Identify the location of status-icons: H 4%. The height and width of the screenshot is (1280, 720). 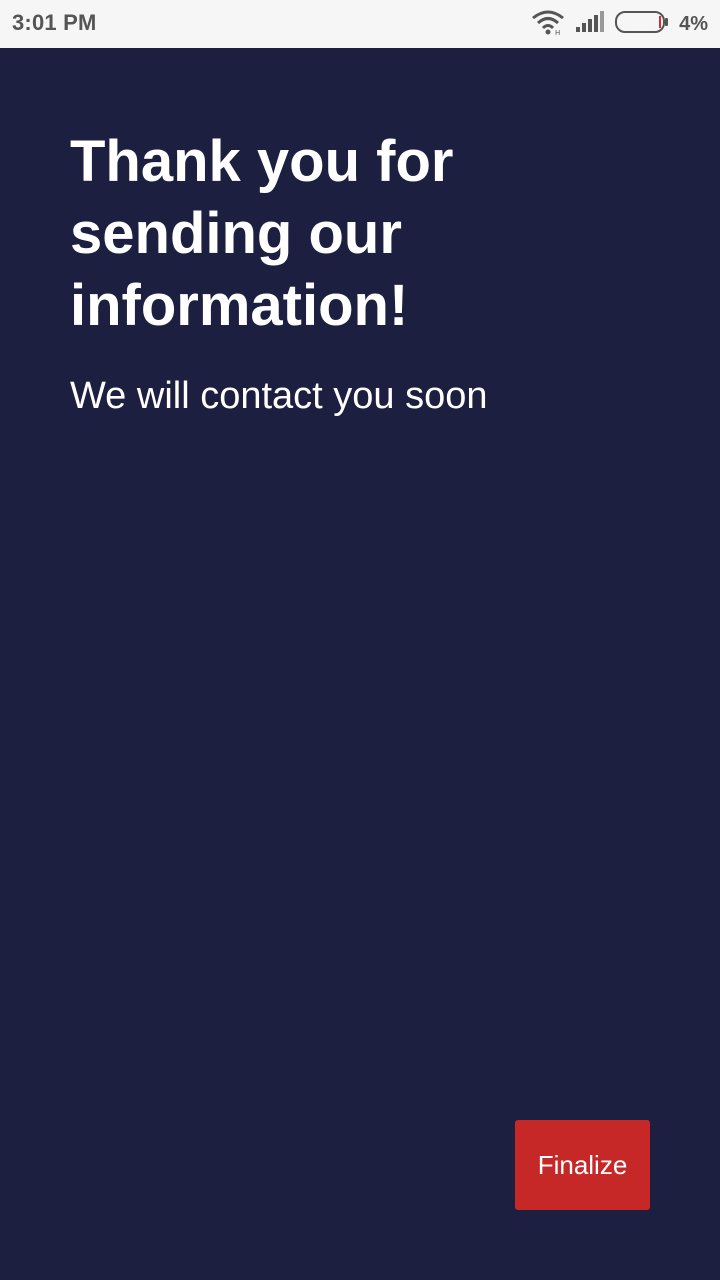
(619, 24).